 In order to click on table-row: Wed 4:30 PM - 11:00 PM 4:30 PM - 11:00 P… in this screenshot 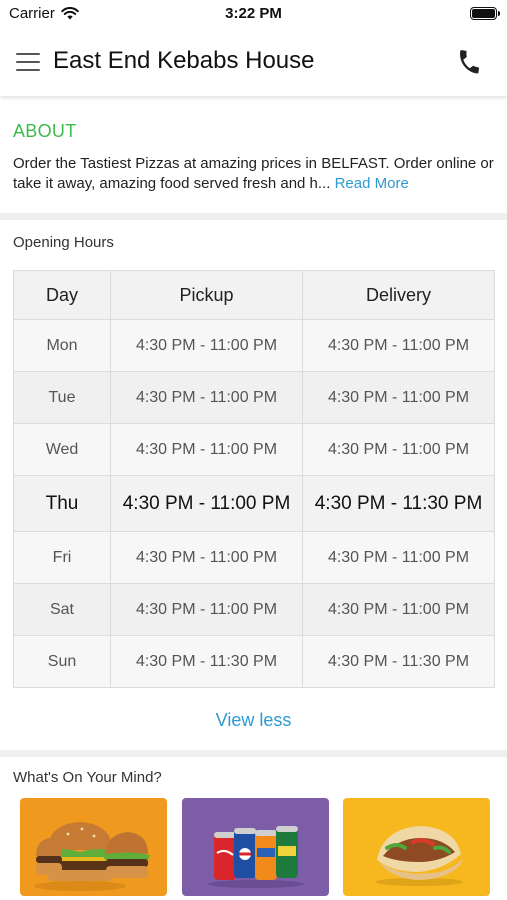, I will do `click(254, 449)`.